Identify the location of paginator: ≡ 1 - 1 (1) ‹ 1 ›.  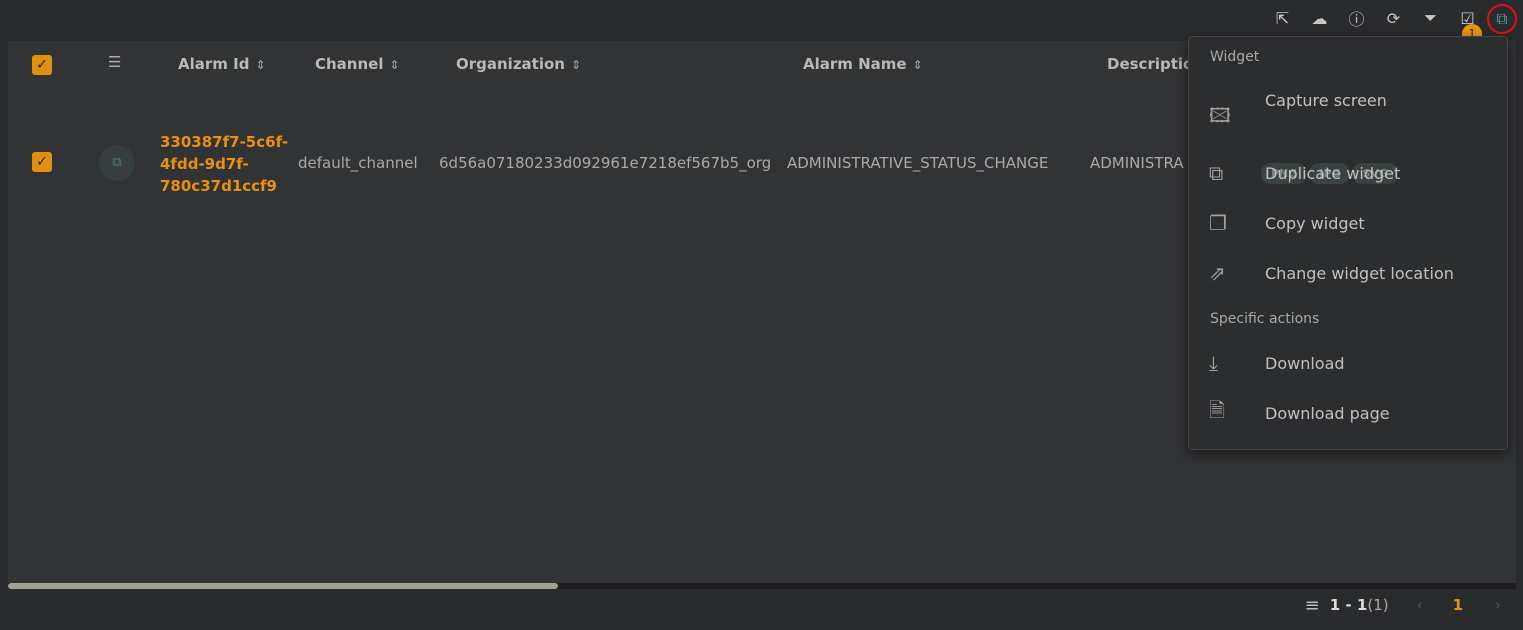
(1414, 605).